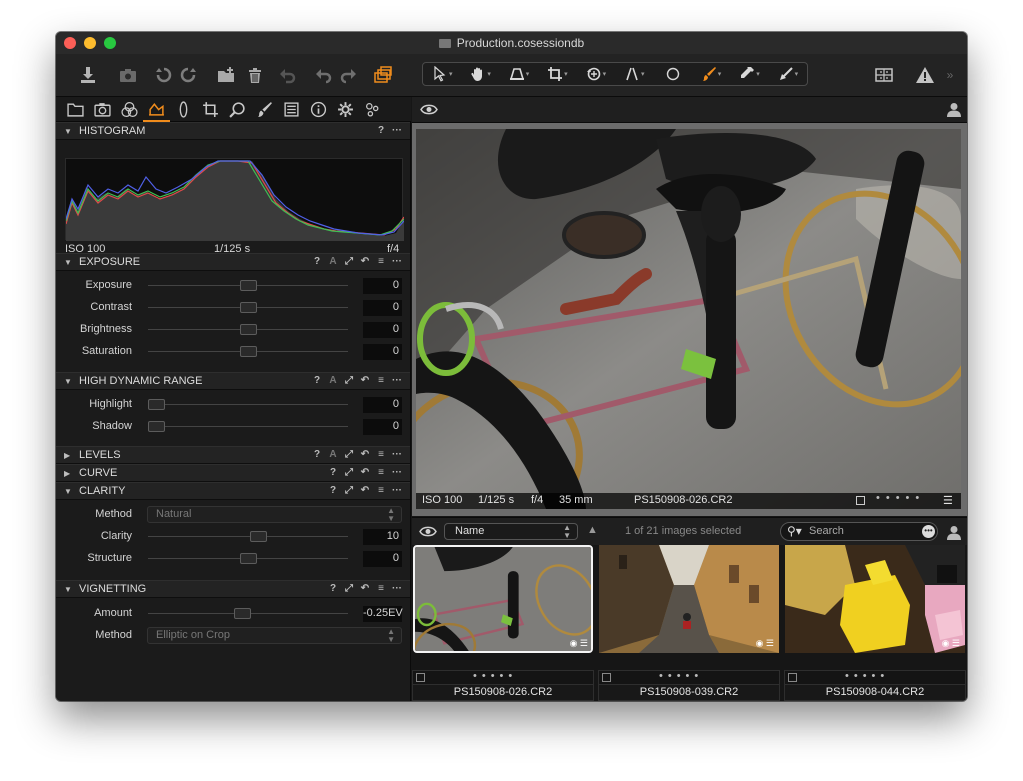 This screenshot has width=1023, height=781. Describe the element at coordinates (88, 75) in the screenshot. I see `import-icon` at that location.